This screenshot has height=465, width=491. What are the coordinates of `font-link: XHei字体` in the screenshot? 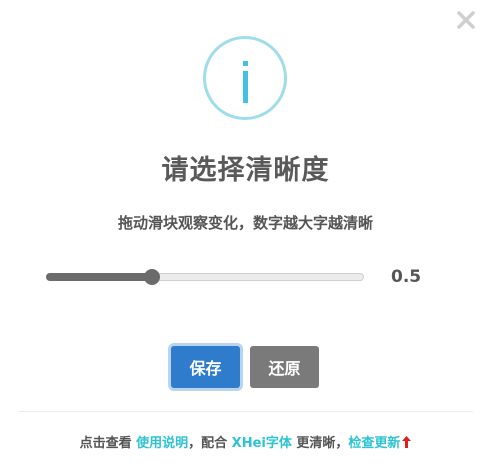 It's located at (262, 443).